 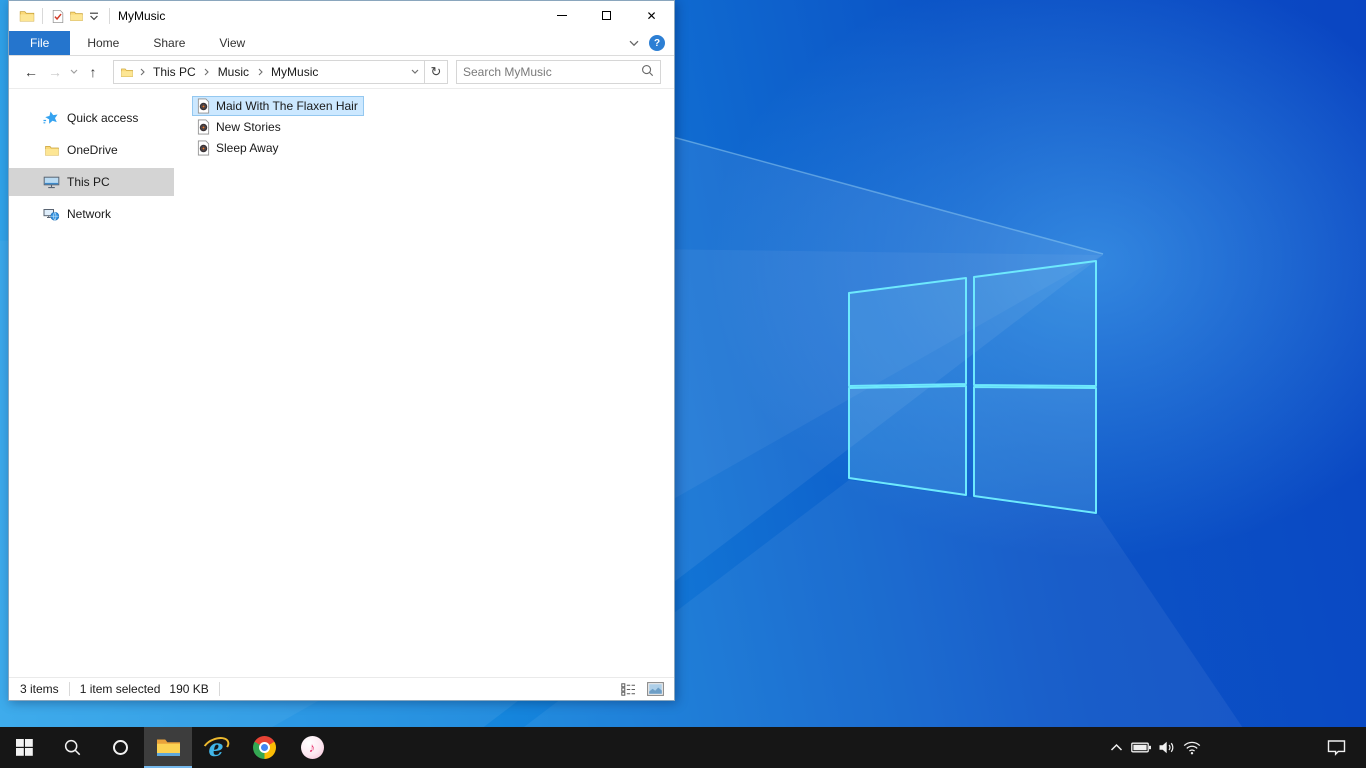 I want to click on selection-count: 1 item selected, so click(x=120, y=689).